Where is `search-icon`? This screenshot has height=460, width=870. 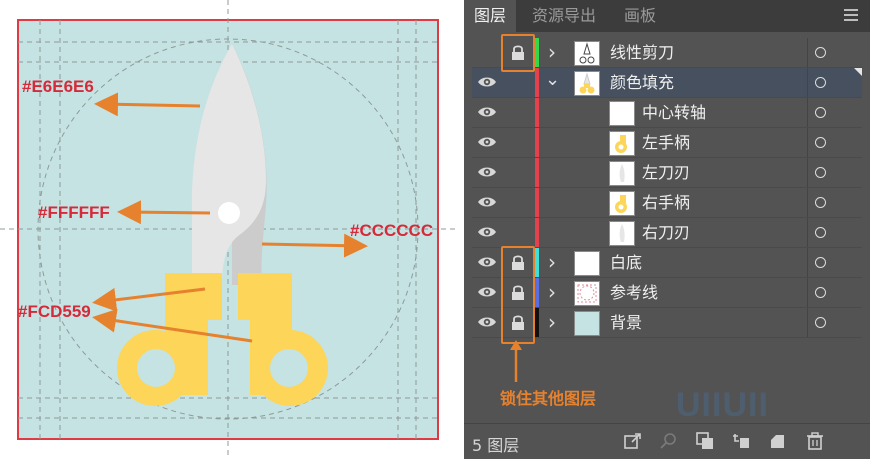 search-icon is located at coordinates (669, 441).